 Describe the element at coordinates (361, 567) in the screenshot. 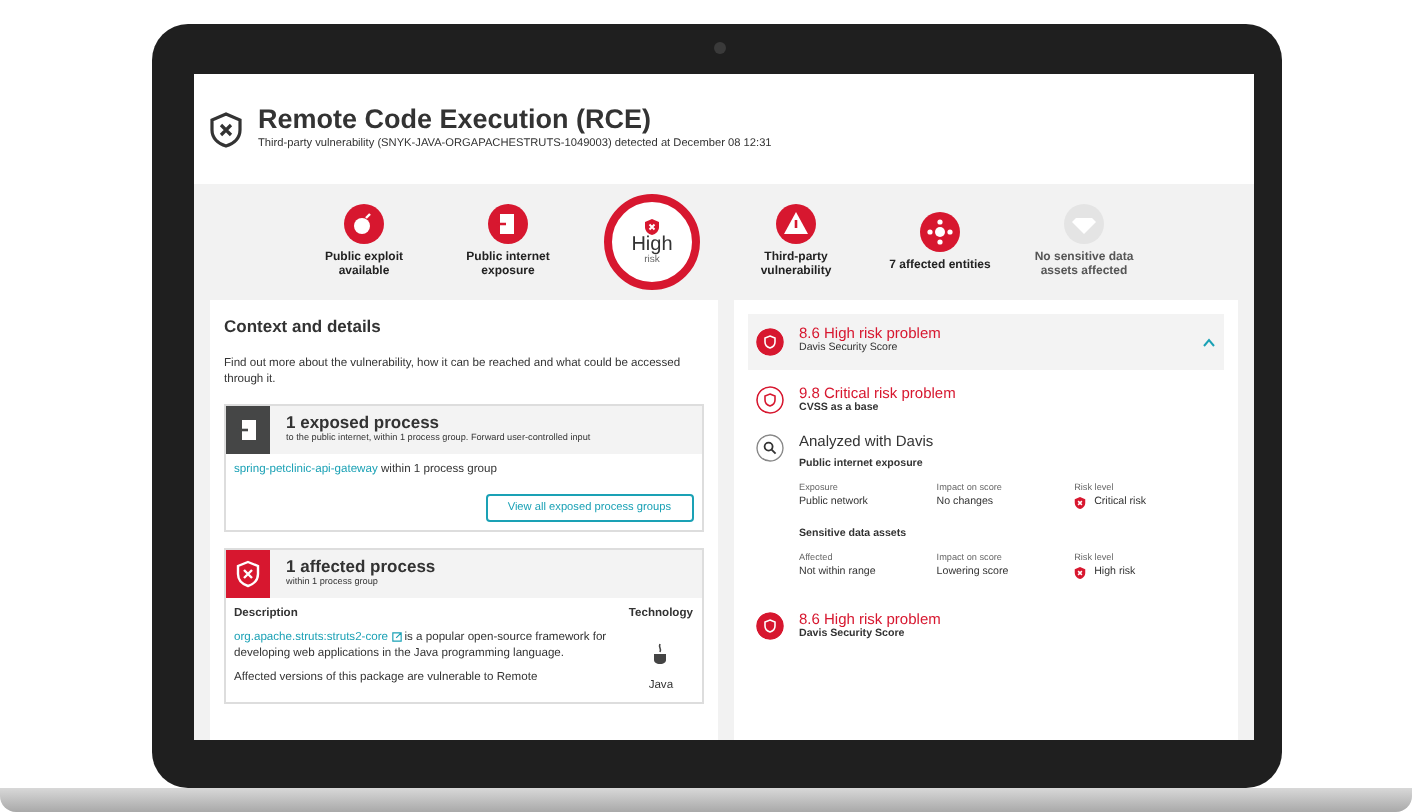

I see `panel-title: 1 affected process` at that location.